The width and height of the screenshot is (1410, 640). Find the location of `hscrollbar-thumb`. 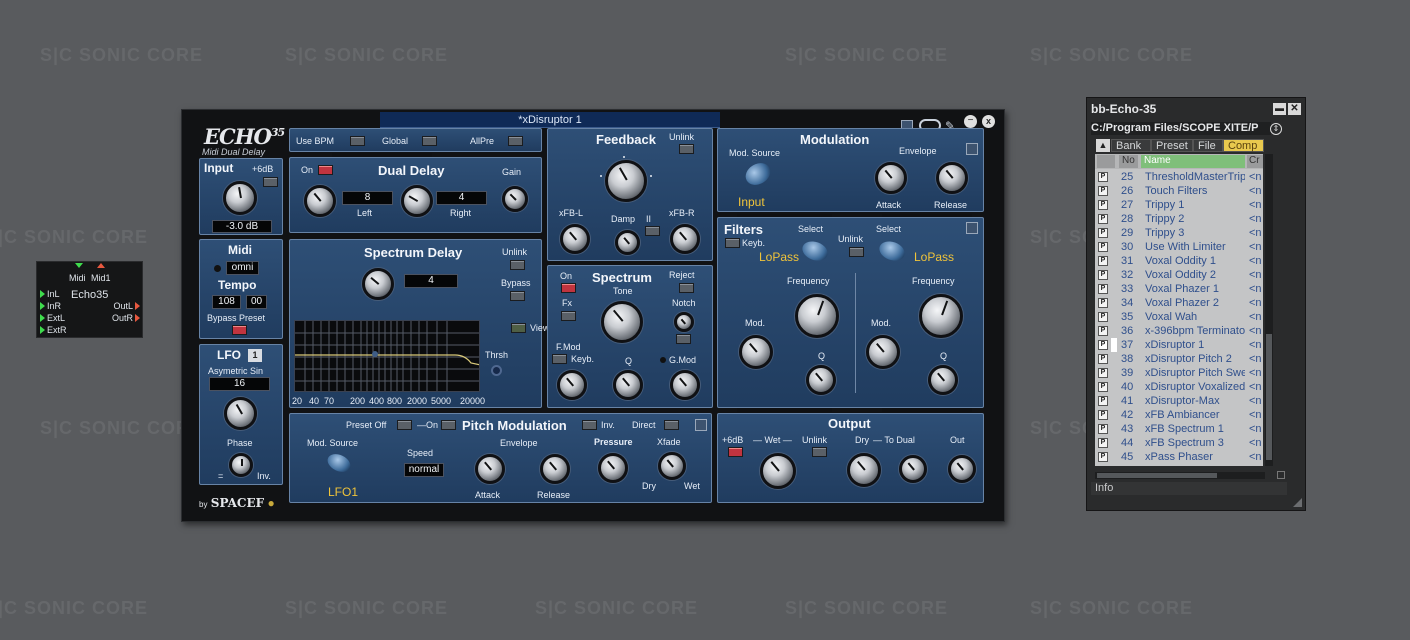

hscrollbar-thumb is located at coordinates (1157, 475).